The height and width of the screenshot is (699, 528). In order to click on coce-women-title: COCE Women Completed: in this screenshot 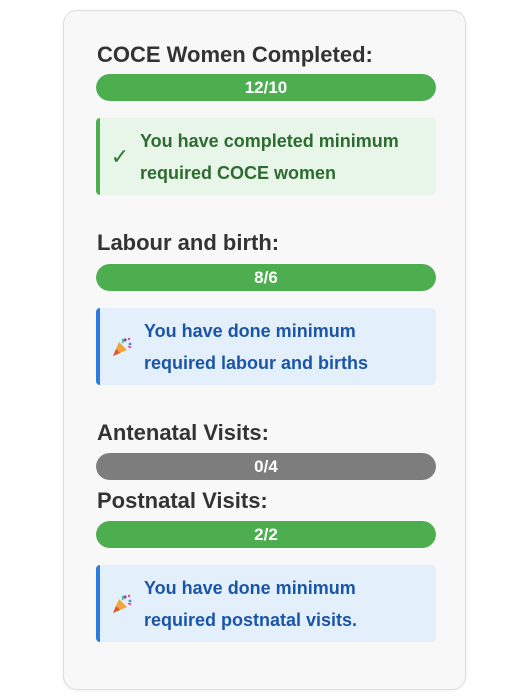, I will do `click(235, 54)`.